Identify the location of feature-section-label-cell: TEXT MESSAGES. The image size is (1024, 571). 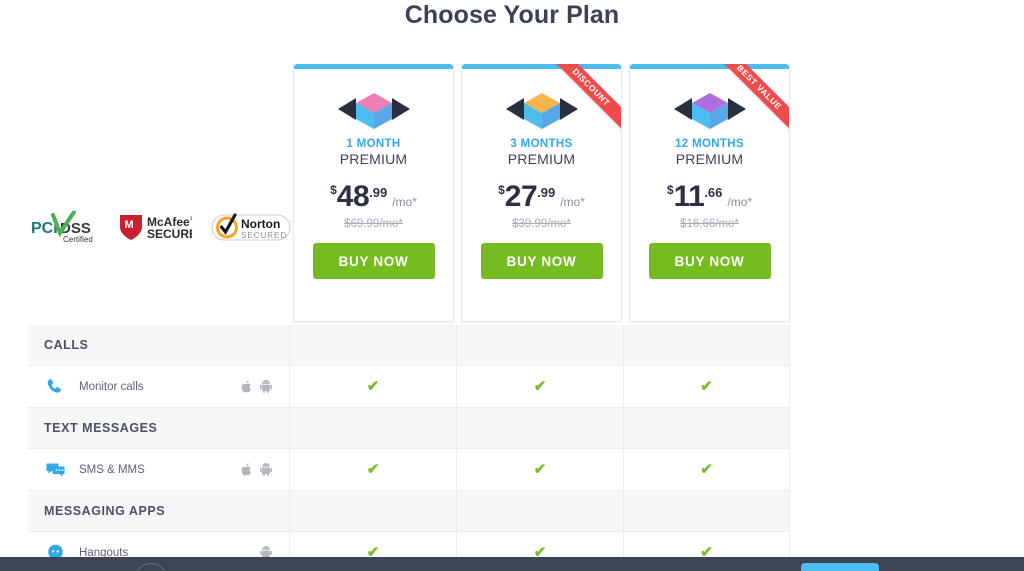
(158, 428).